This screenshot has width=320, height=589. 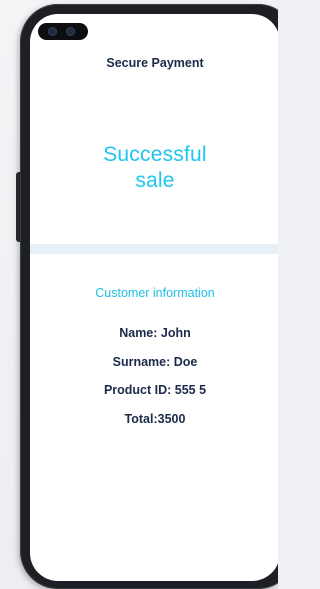 I want to click on product-id: Product ID: 555 5, so click(x=155, y=390).